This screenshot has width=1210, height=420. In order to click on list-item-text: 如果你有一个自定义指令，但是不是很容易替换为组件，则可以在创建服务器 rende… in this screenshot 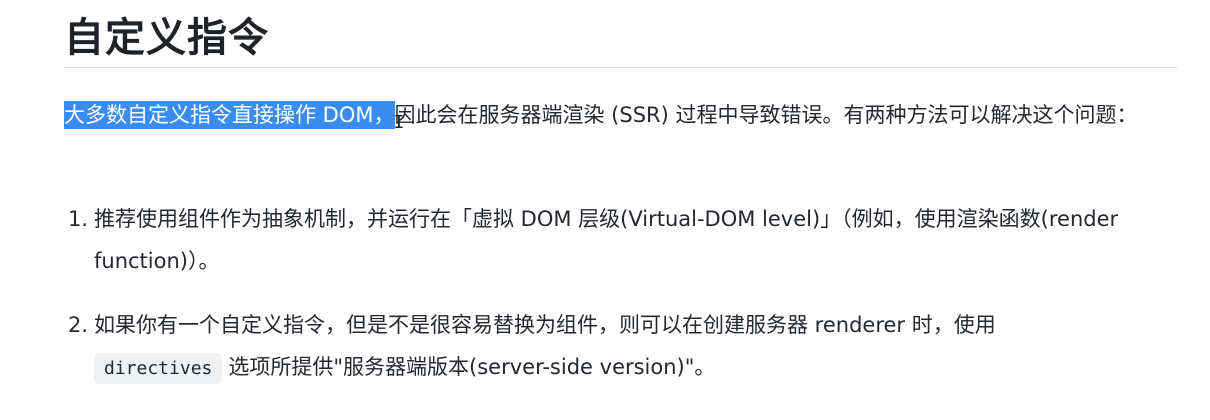, I will do `click(545, 325)`.